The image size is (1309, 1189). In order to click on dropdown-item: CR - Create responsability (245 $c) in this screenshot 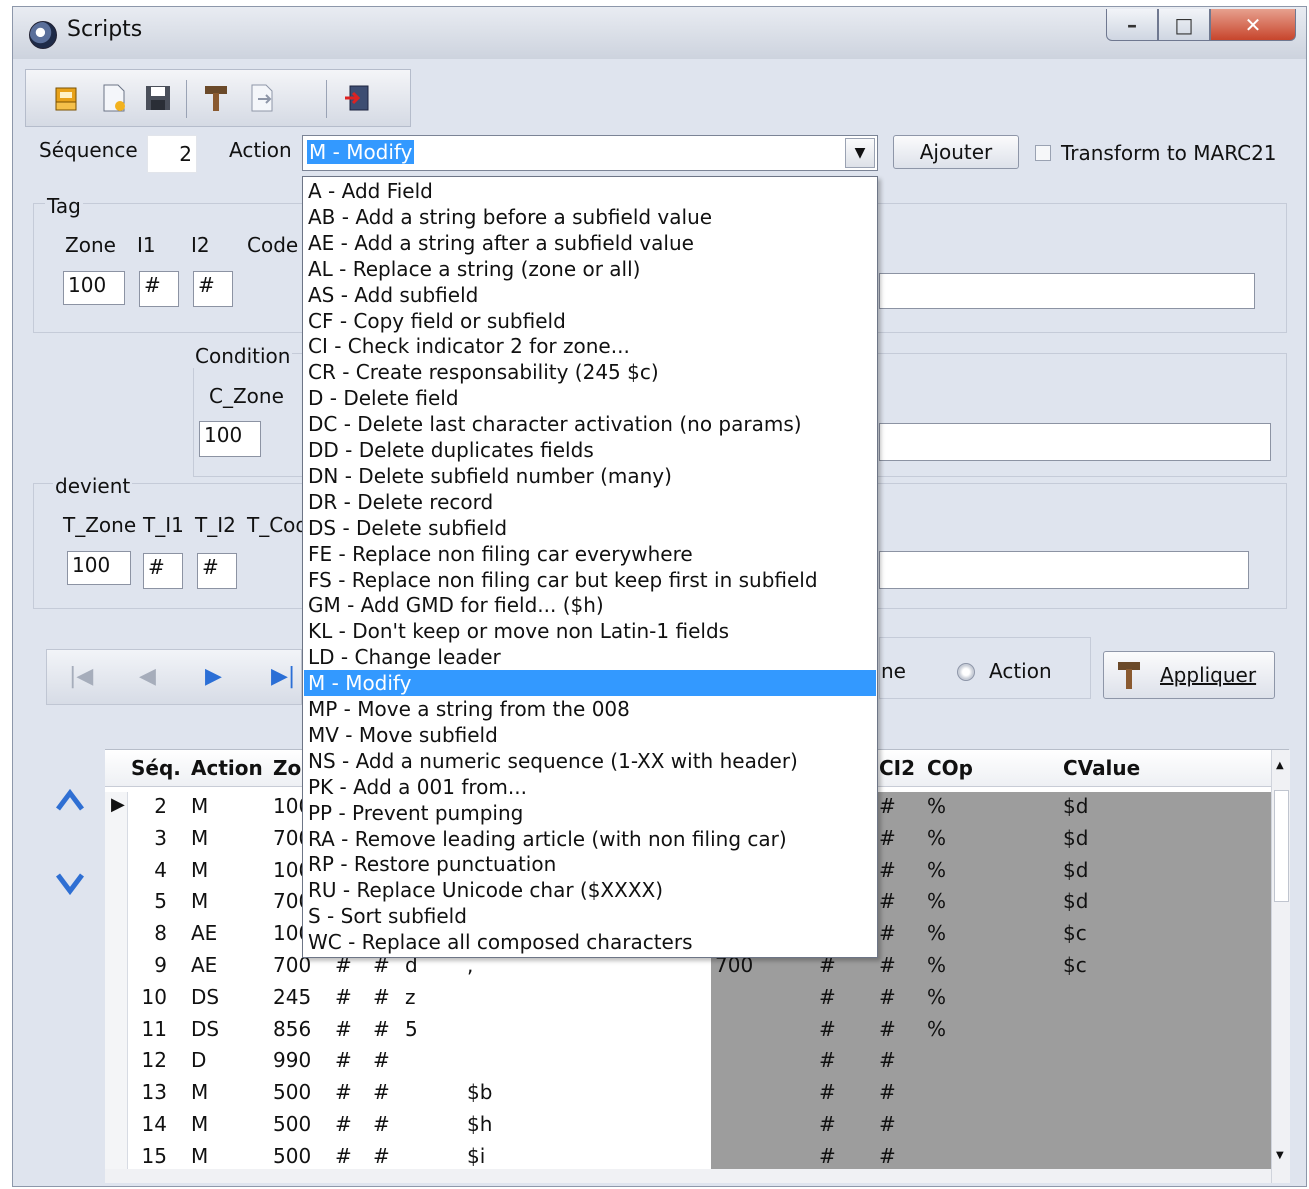, I will do `click(590, 372)`.